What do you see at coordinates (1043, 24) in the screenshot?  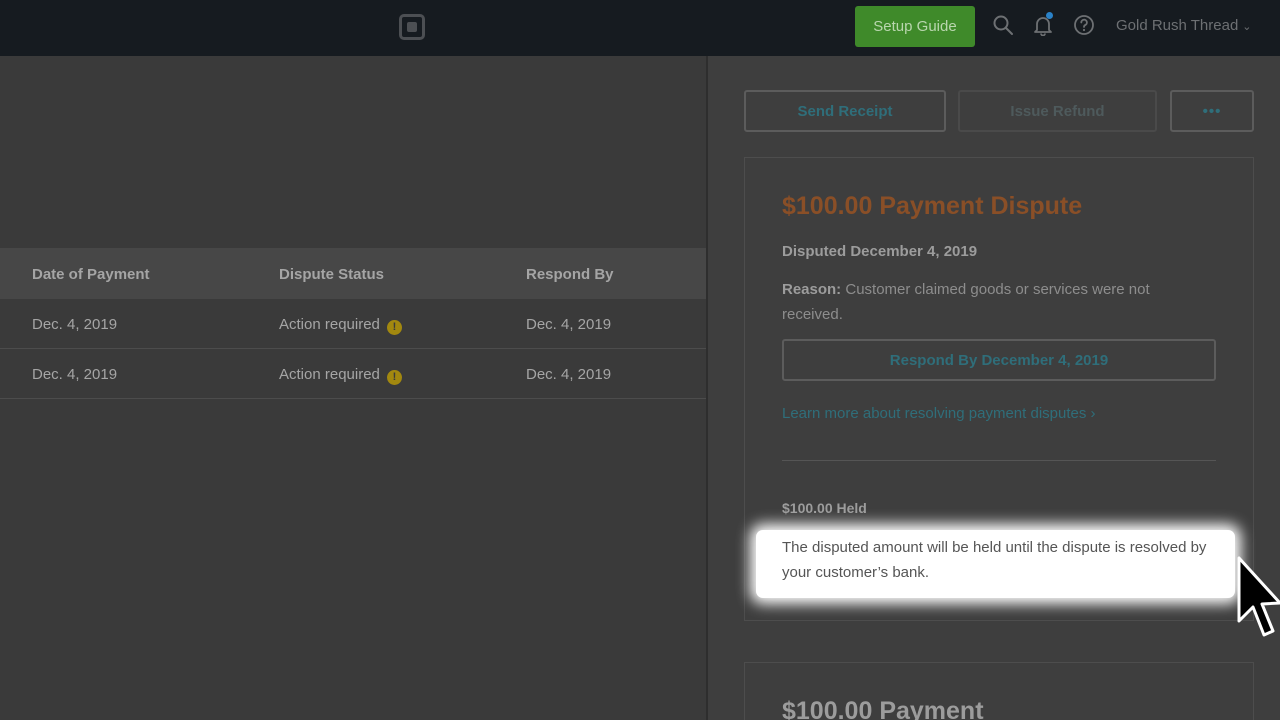 I see `notifications-bell-icon` at bounding box center [1043, 24].